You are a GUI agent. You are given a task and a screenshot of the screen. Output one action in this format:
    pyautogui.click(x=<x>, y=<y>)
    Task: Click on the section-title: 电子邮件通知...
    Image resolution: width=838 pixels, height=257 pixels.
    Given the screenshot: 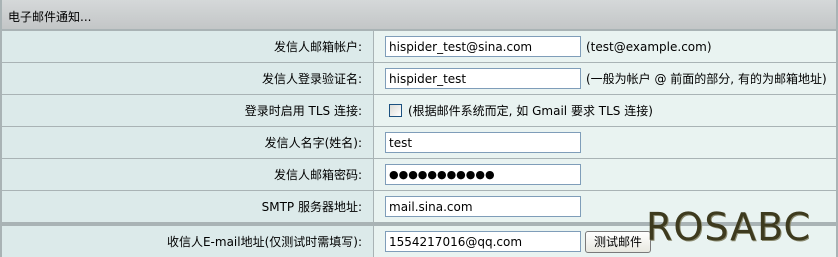 What is the action you would take?
    pyautogui.click(x=50, y=17)
    